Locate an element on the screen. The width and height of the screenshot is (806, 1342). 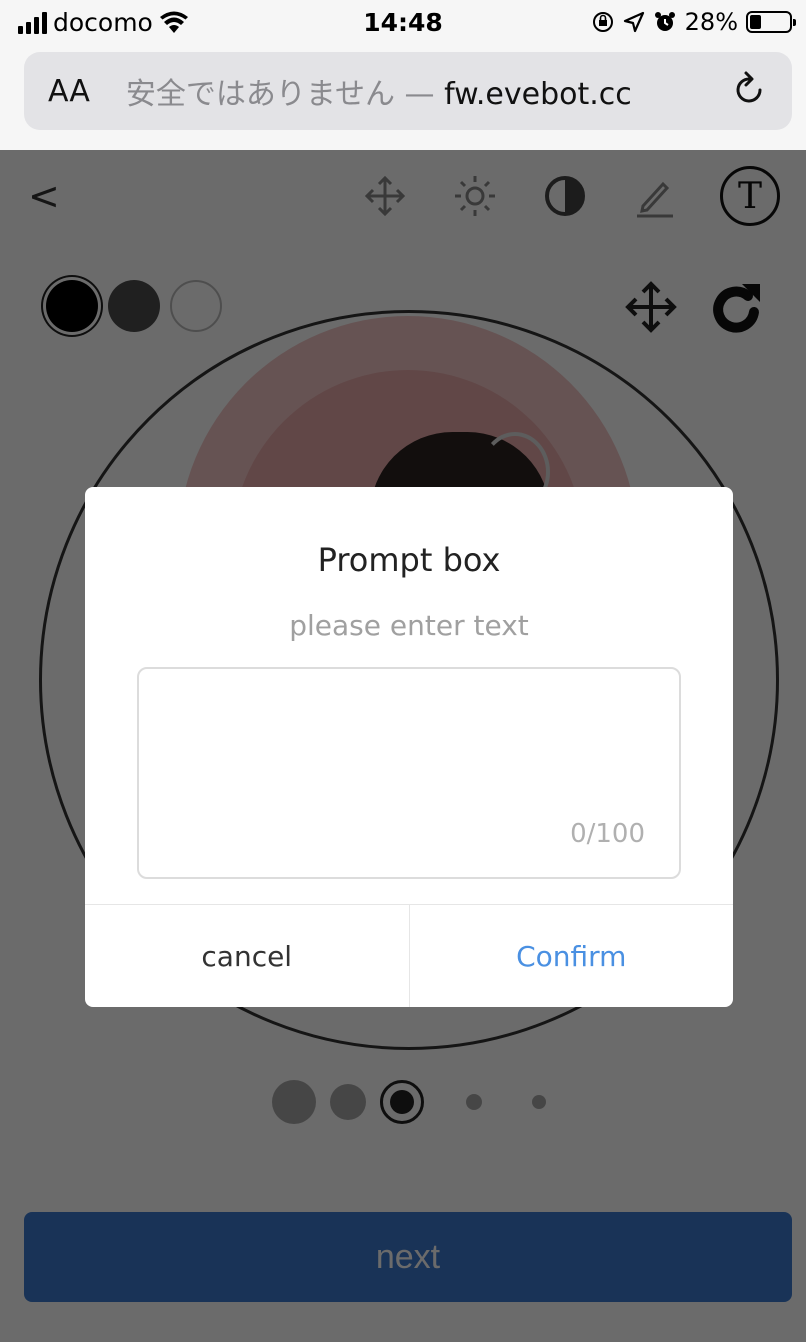
battery-percent: 28% is located at coordinates (711, 22).